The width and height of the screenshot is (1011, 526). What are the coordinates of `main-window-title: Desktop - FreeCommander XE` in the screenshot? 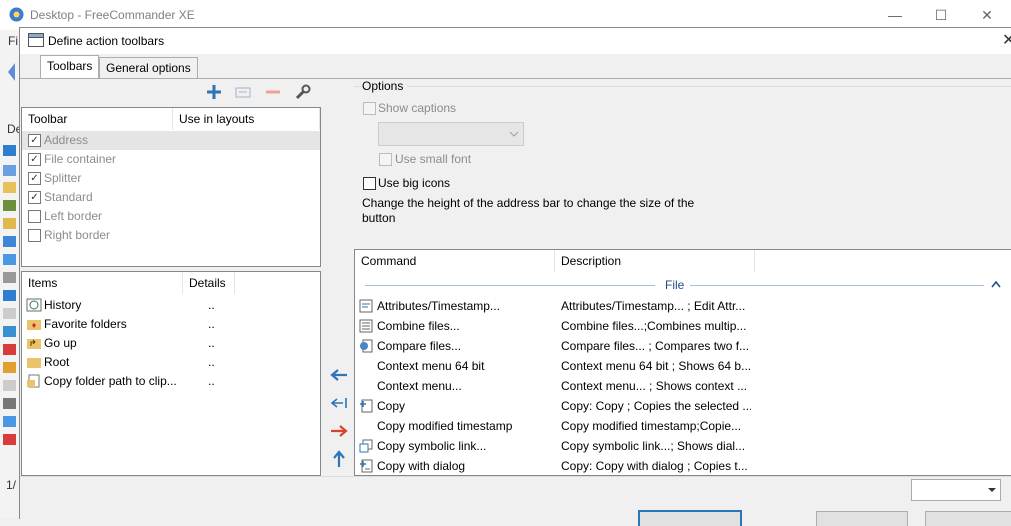 It's located at (112, 15).